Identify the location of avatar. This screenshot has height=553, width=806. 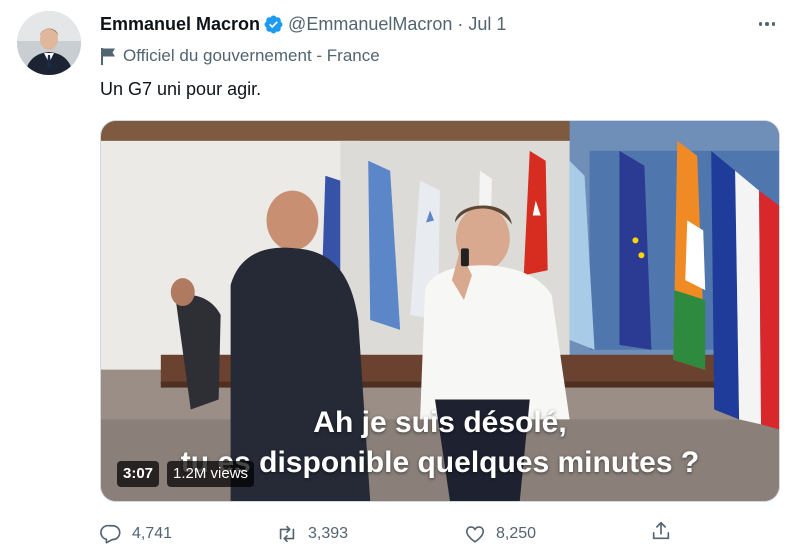
(49, 43).